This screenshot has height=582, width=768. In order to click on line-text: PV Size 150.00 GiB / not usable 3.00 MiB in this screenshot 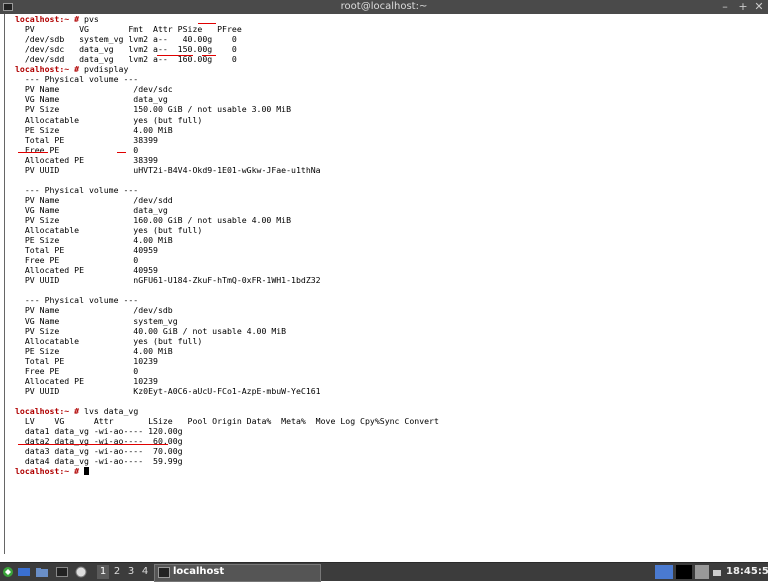, I will do `click(153, 109)`.